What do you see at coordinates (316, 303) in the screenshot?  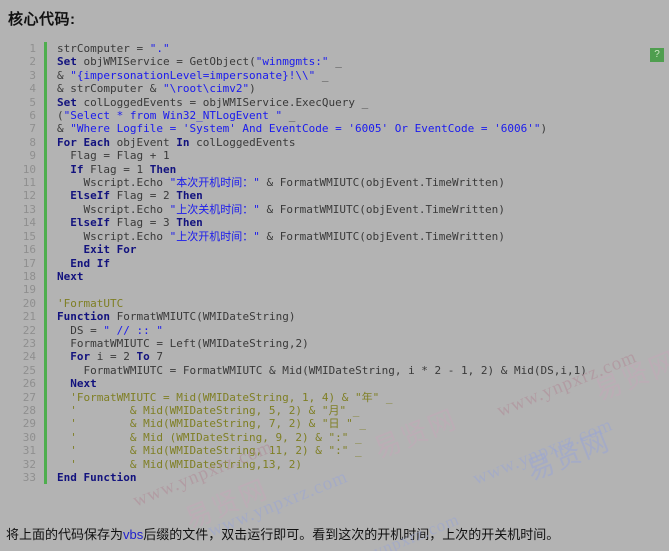 I see `code-line-text: 'FormatUTC` at bounding box center [316, 303].